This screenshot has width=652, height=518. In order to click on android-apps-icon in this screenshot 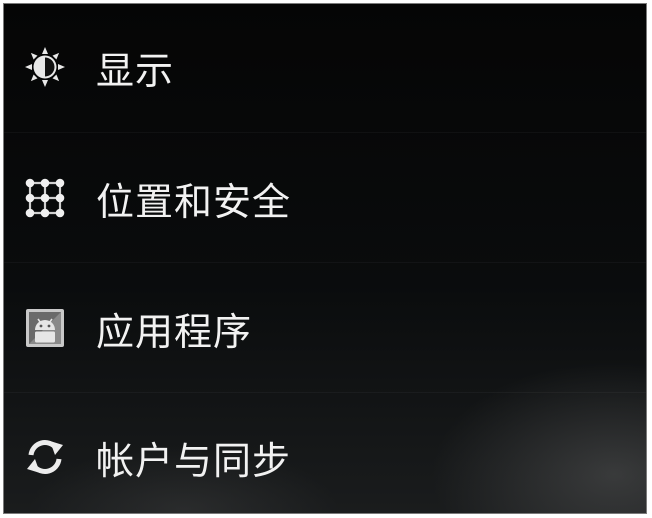, I will do `click(45, 328)`.